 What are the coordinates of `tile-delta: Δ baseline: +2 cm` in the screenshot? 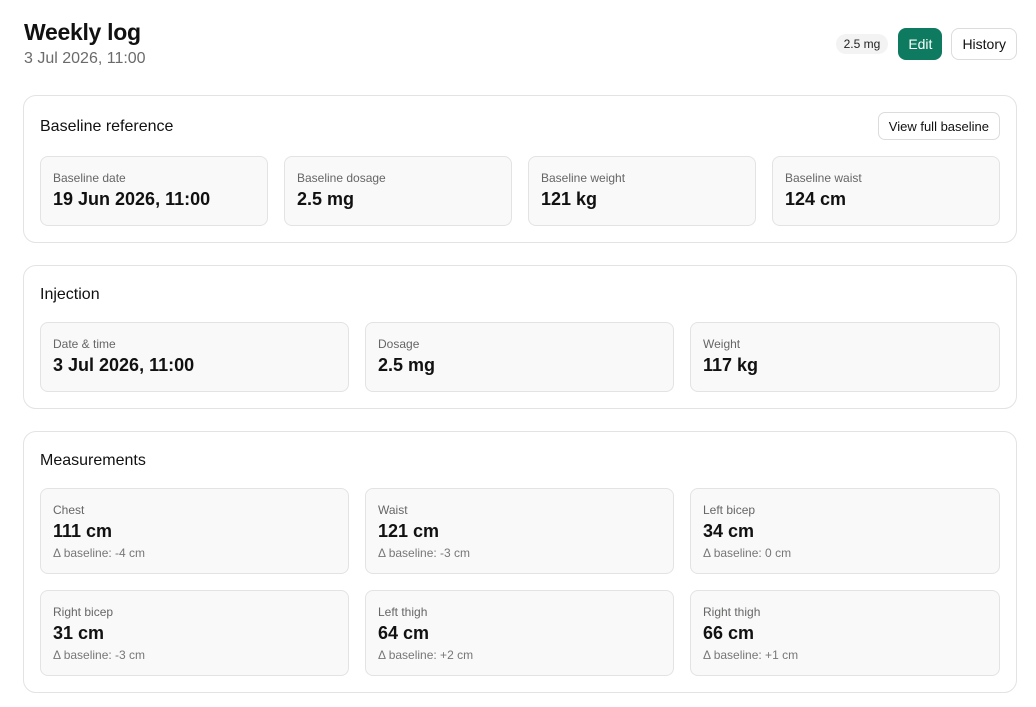 It's located at (426, 655).